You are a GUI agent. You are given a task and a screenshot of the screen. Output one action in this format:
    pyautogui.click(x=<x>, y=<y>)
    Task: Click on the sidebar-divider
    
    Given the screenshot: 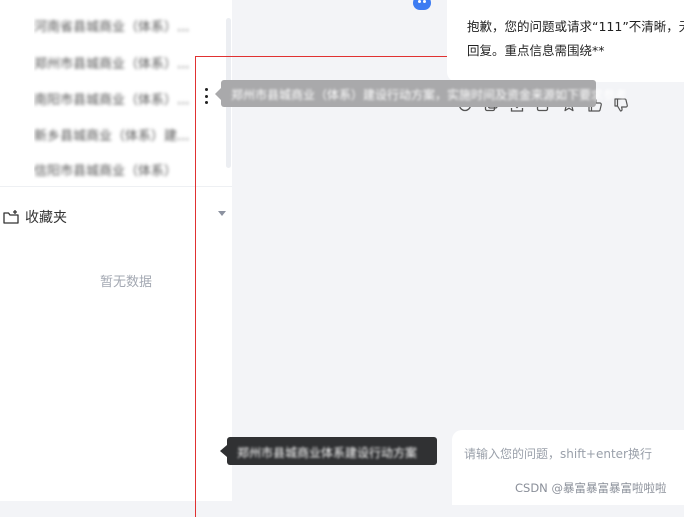 What is the action you would take?
    pyautogui.click(x=116, y=186)
    